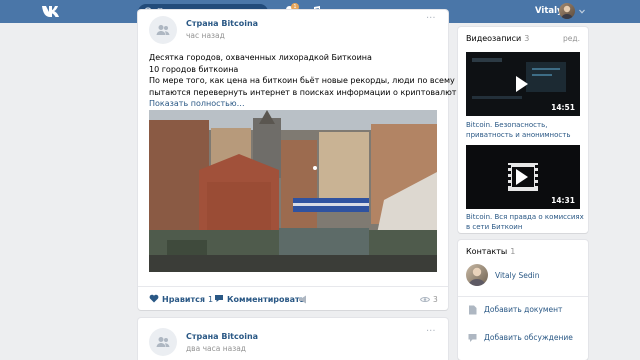 This screenshot has width=640, height=360. I want to click on post-actions: Нравится 1 Комментировать 3, so click(293, 298).